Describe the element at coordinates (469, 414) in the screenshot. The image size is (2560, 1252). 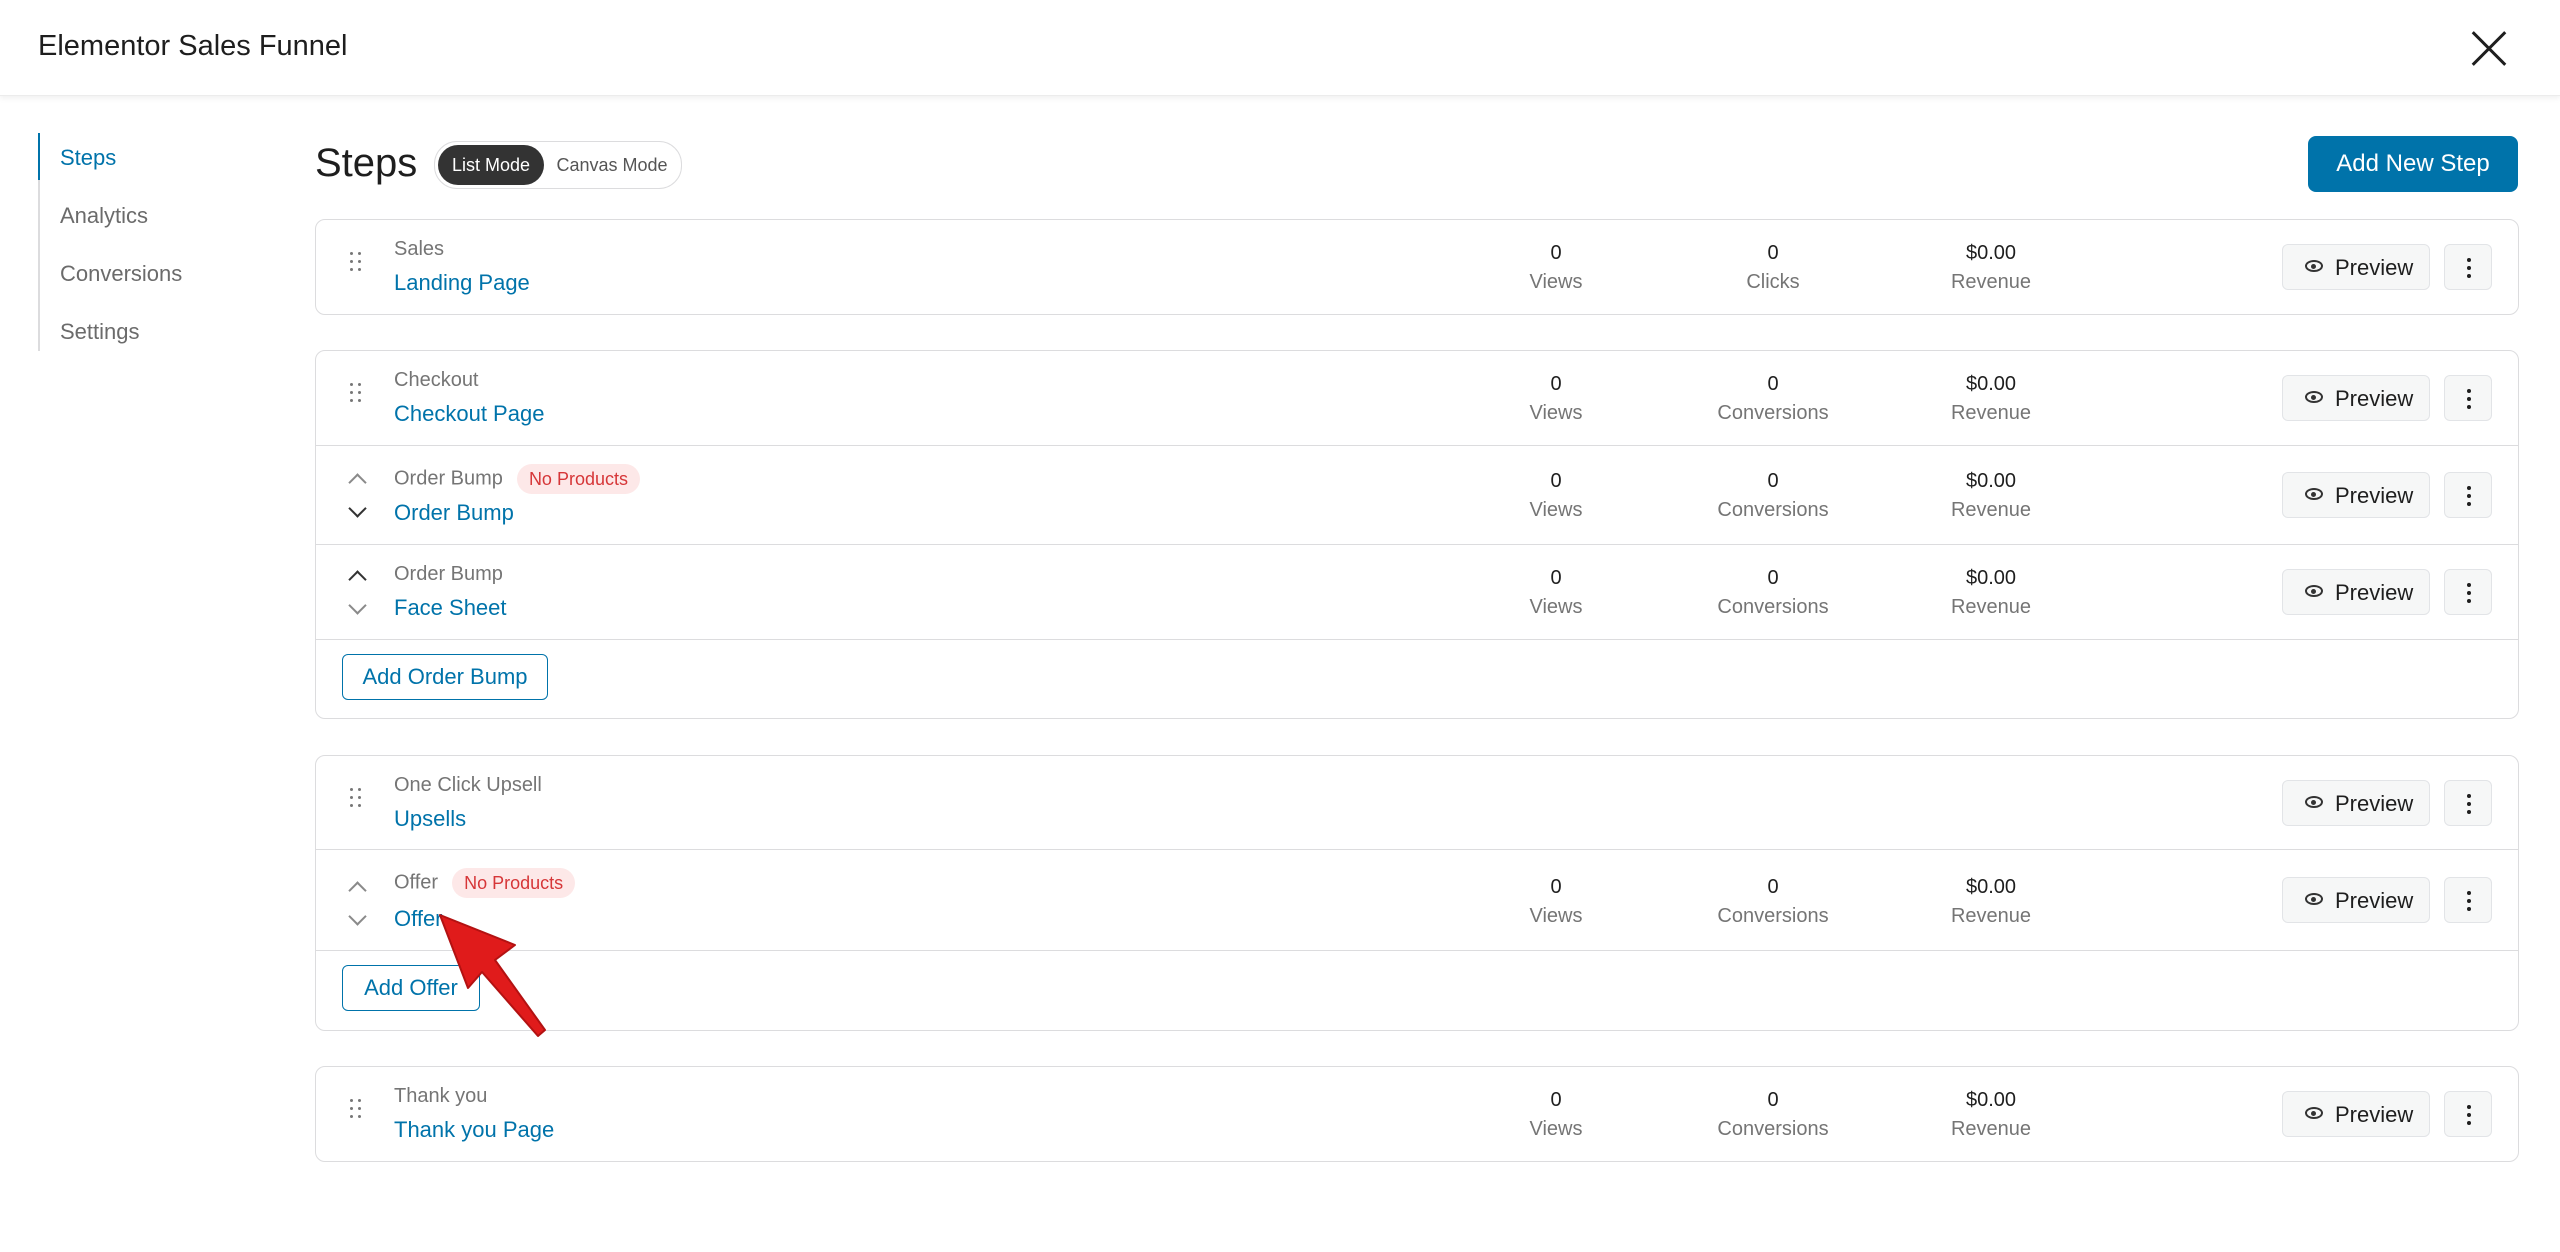
I see `step-name-link: Checkout Page` at that location.